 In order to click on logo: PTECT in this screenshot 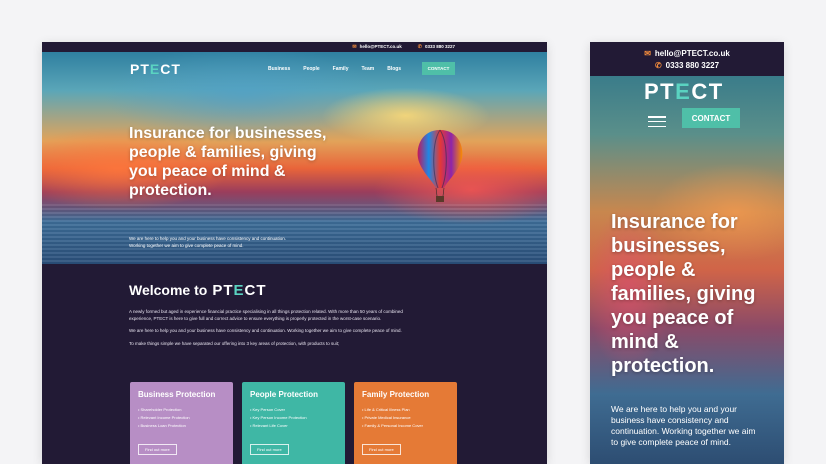, I will do `click(155, 69)`.